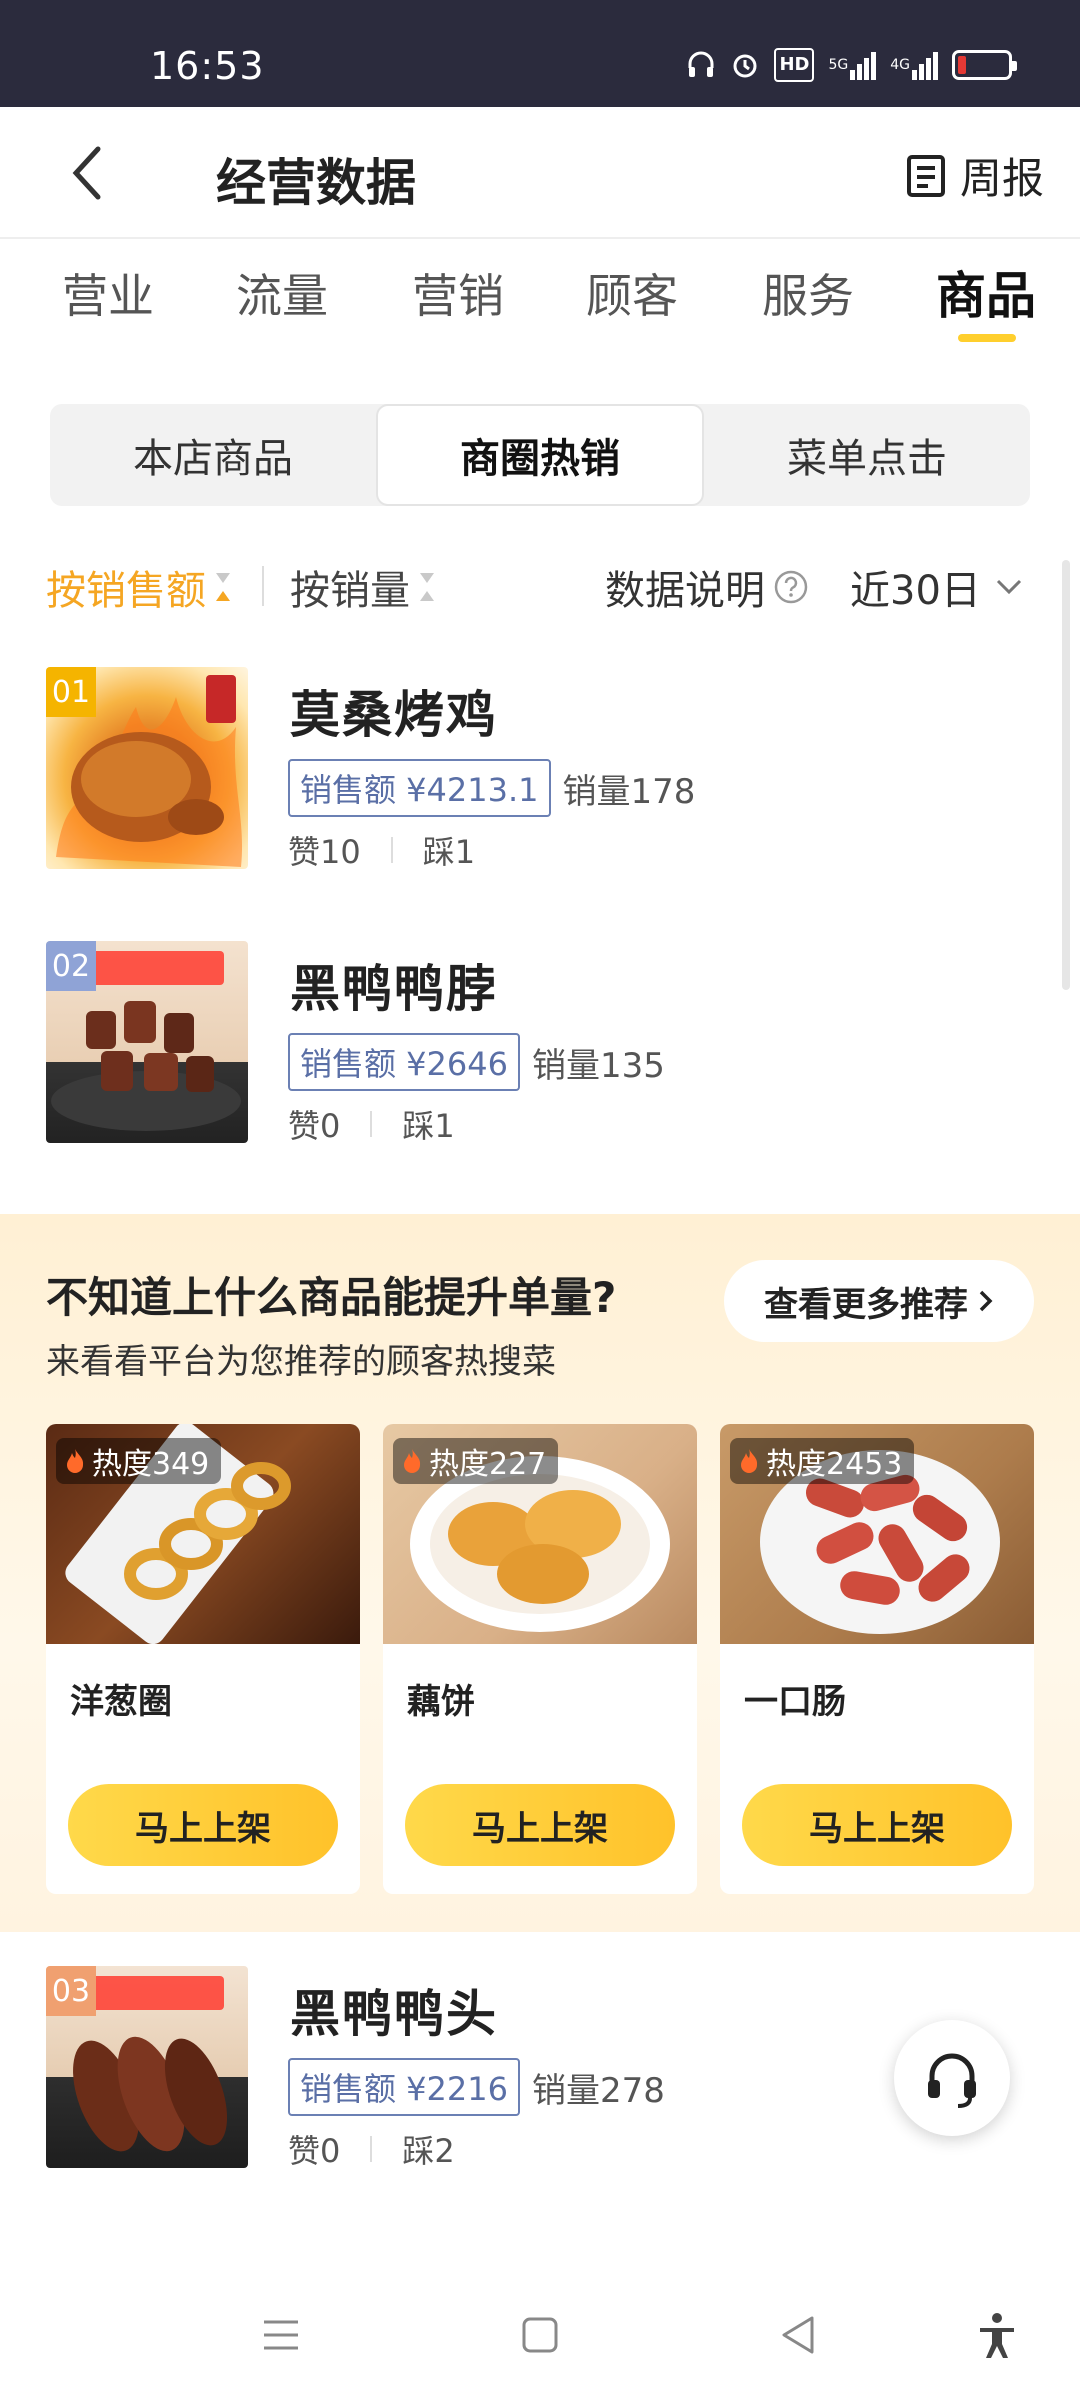 The width and height of the screenshot is (1080, 2400). What do you see at coordinates (203, 1534) in the screenshot?
I see `recommend-image: 热度349` at bounding box center [203, 1534].